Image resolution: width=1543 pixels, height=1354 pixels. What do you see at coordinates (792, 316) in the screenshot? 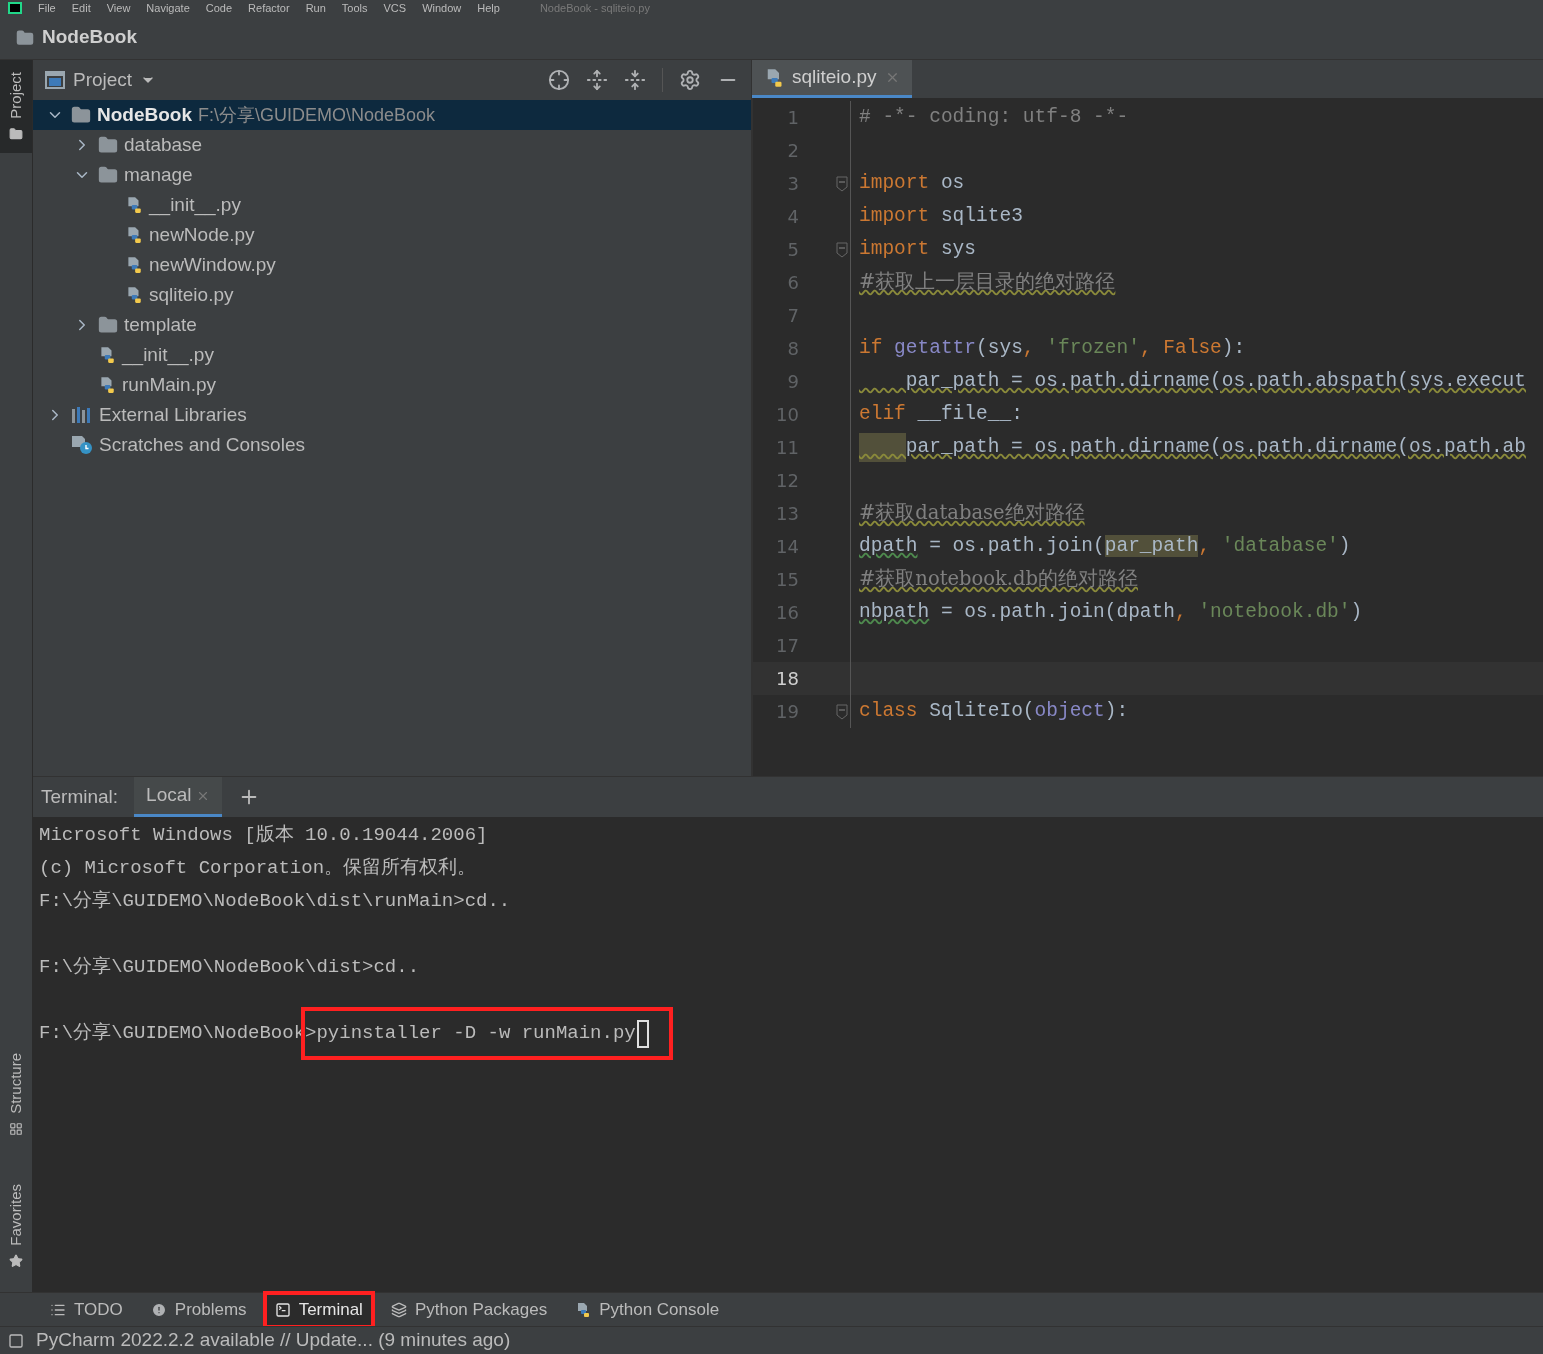
I see `line-number: 7` at bounding box center [792, 316].